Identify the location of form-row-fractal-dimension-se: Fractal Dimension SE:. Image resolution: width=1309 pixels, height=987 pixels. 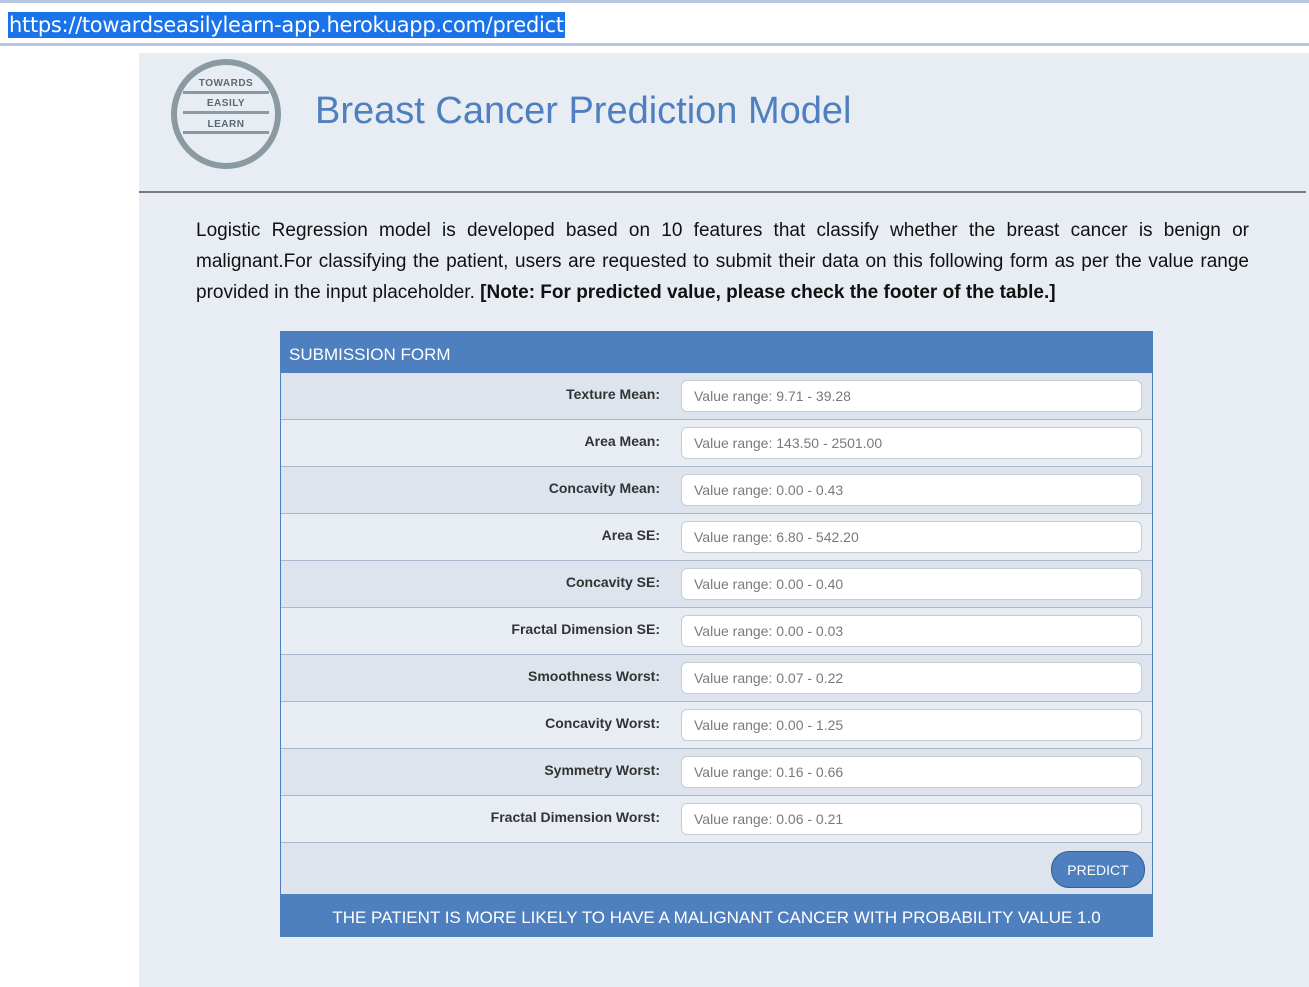
(716, 631).